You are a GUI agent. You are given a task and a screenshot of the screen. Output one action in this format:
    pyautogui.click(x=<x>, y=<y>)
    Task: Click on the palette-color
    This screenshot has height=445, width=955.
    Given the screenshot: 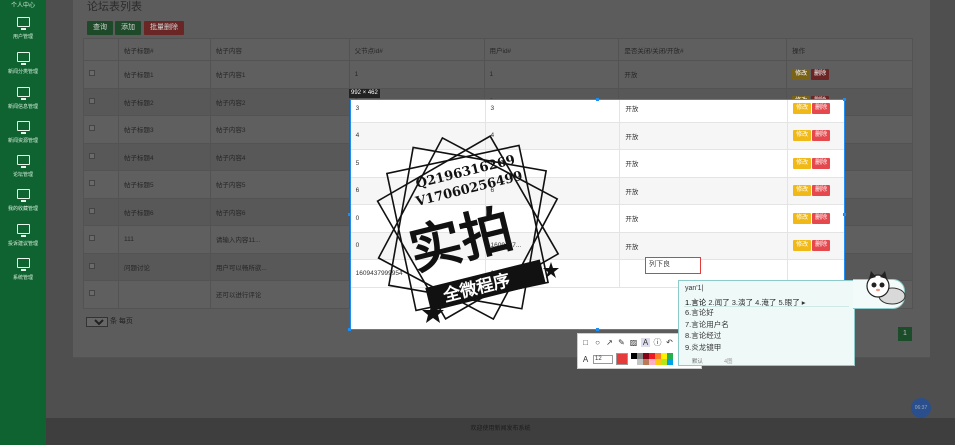 What is the action you would take?
    pyautogui.click(x=670, y=362)
    